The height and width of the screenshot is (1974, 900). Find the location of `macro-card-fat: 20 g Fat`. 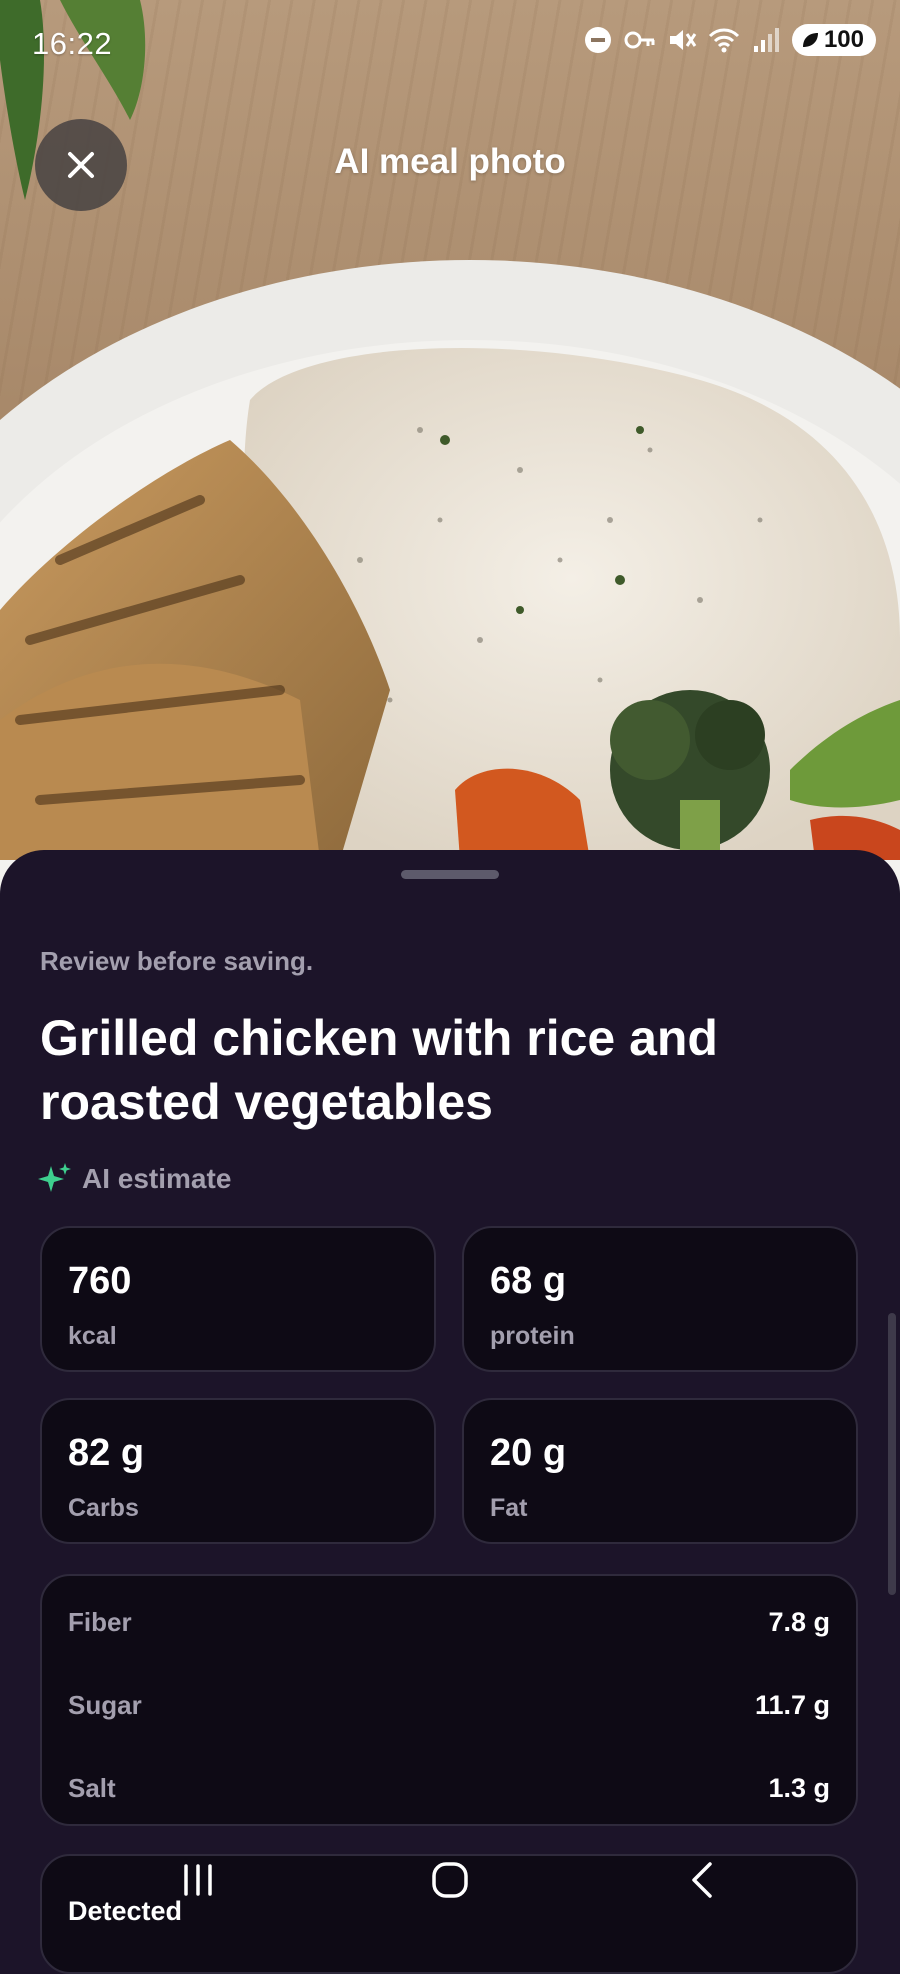

macro-card-fat: 20 g Fat is located at coordinates (660, 1471).